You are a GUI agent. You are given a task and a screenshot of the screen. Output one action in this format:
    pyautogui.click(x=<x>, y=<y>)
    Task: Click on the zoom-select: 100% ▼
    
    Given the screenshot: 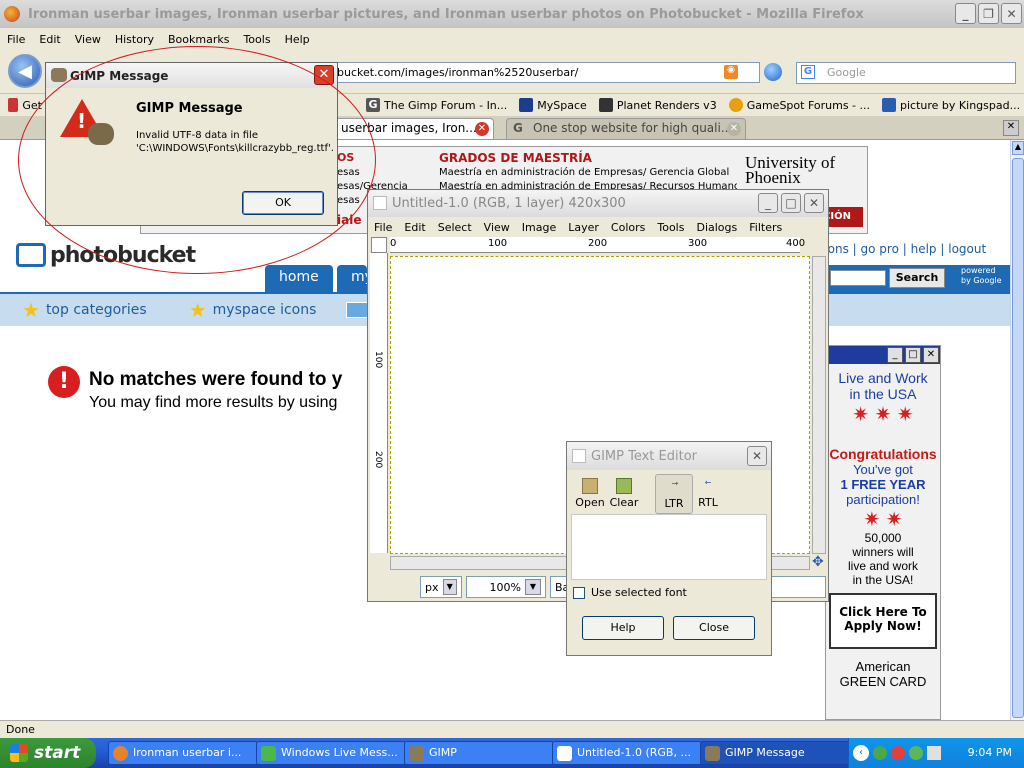 What is the action you would take?
    pyautogui.click(x=506, y=587)
    